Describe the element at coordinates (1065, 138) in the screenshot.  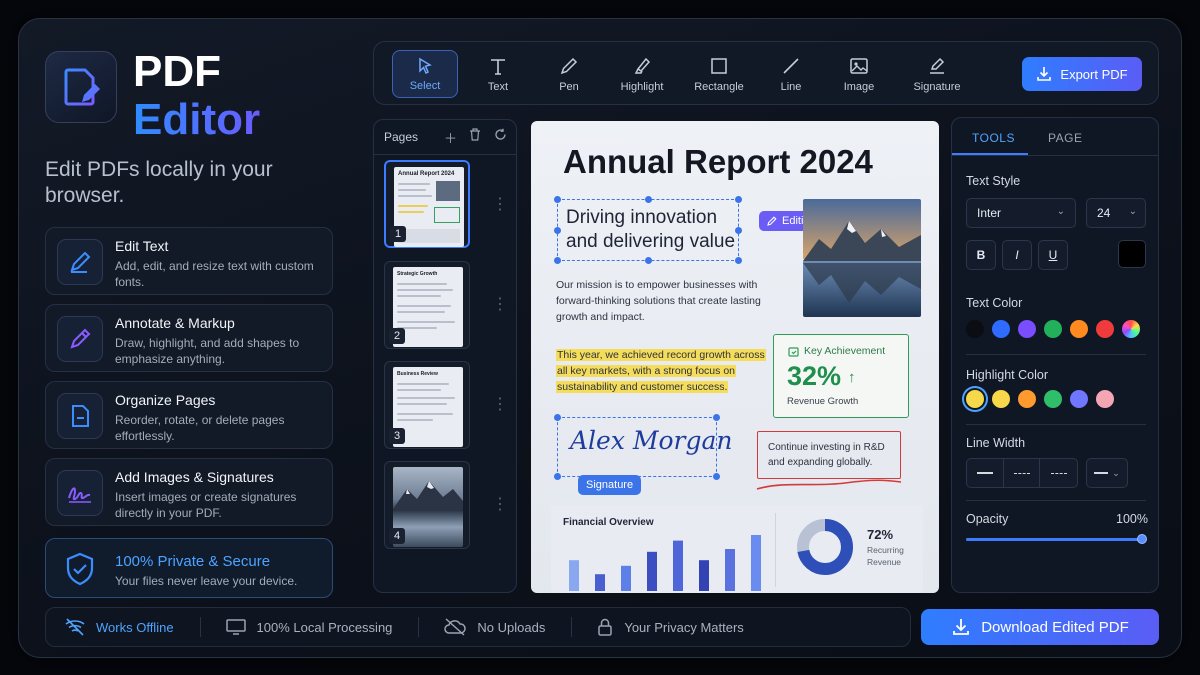
I see `tab-page: PAGE` at that location.